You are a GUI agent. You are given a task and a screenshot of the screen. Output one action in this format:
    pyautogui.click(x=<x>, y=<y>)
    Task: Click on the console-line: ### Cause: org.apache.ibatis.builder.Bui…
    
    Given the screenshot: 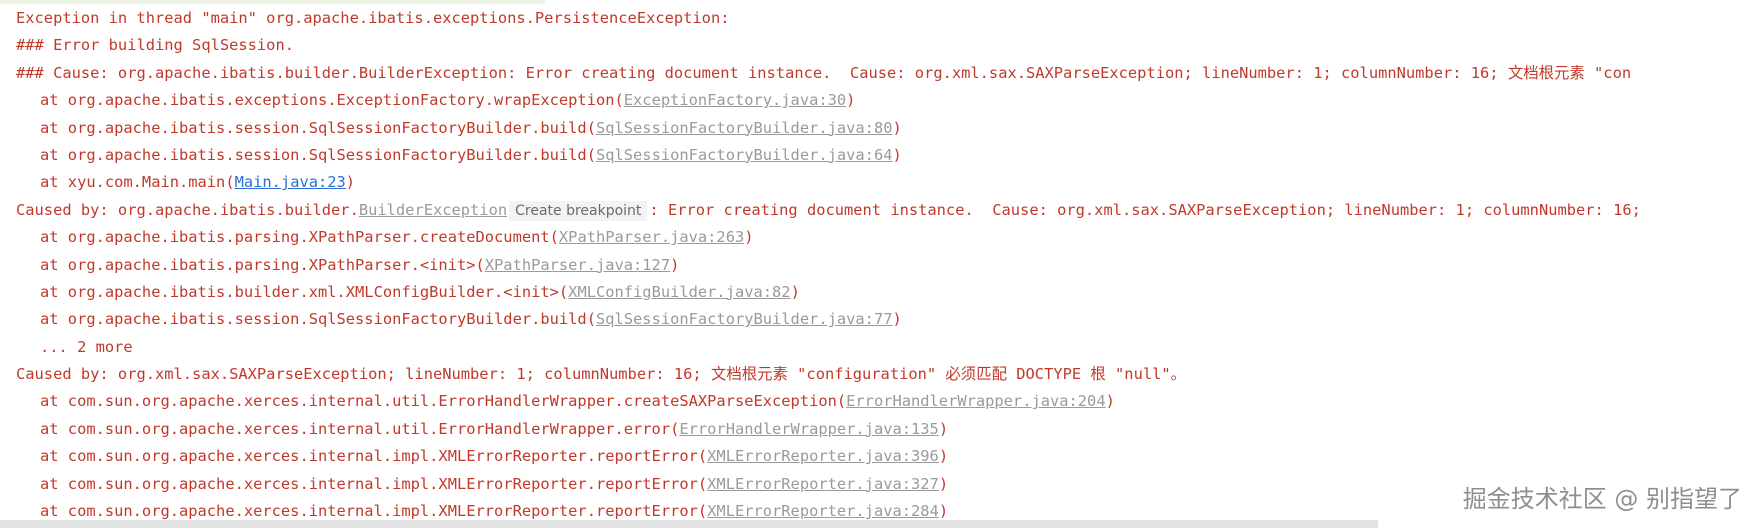 What is the action you would take?
    pyautogui.click(x=880, y=73)
    